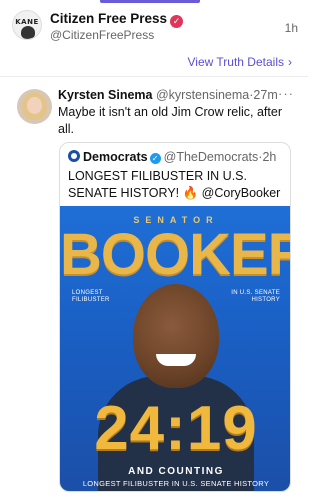 This screenshot has width=320, height=500. Describe the element at coordinates (286, 93) in the screenshot. I see `more-options-icon: ···` at that location.